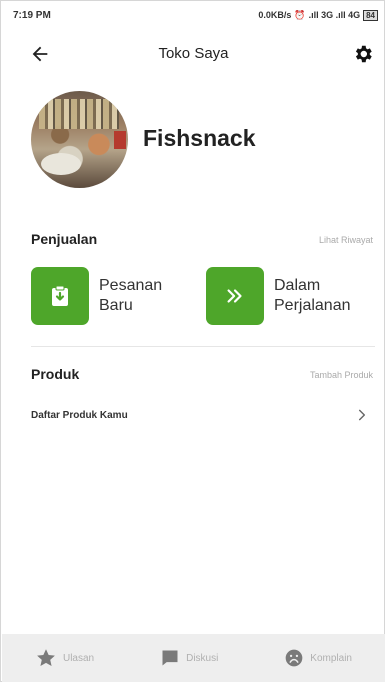 This screenshot has width=385, height=682. Describe the element at coordinates (334, 15) in the screenshot. I see `signal-indicator: .ıll 3G .ıll 4G` at that location.